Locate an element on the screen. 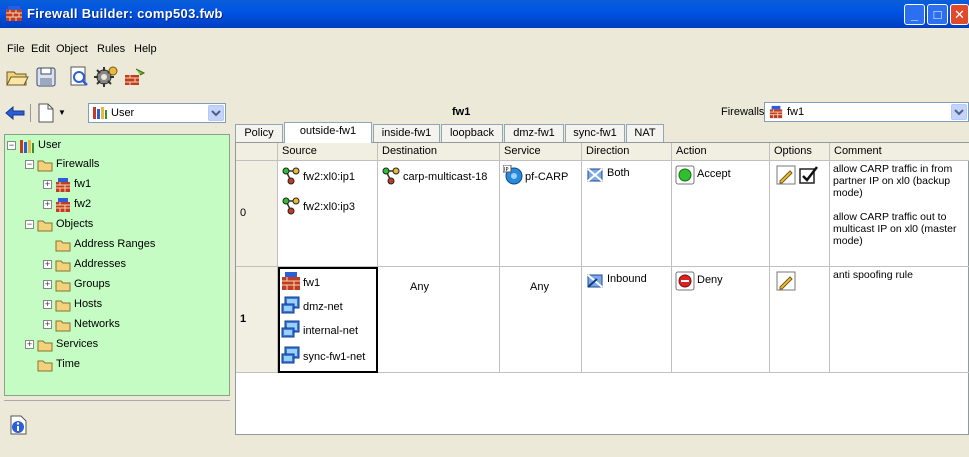 The height and width of the screenshot is (457, 969). action-label: Accept is located at coordinates (714, 174).